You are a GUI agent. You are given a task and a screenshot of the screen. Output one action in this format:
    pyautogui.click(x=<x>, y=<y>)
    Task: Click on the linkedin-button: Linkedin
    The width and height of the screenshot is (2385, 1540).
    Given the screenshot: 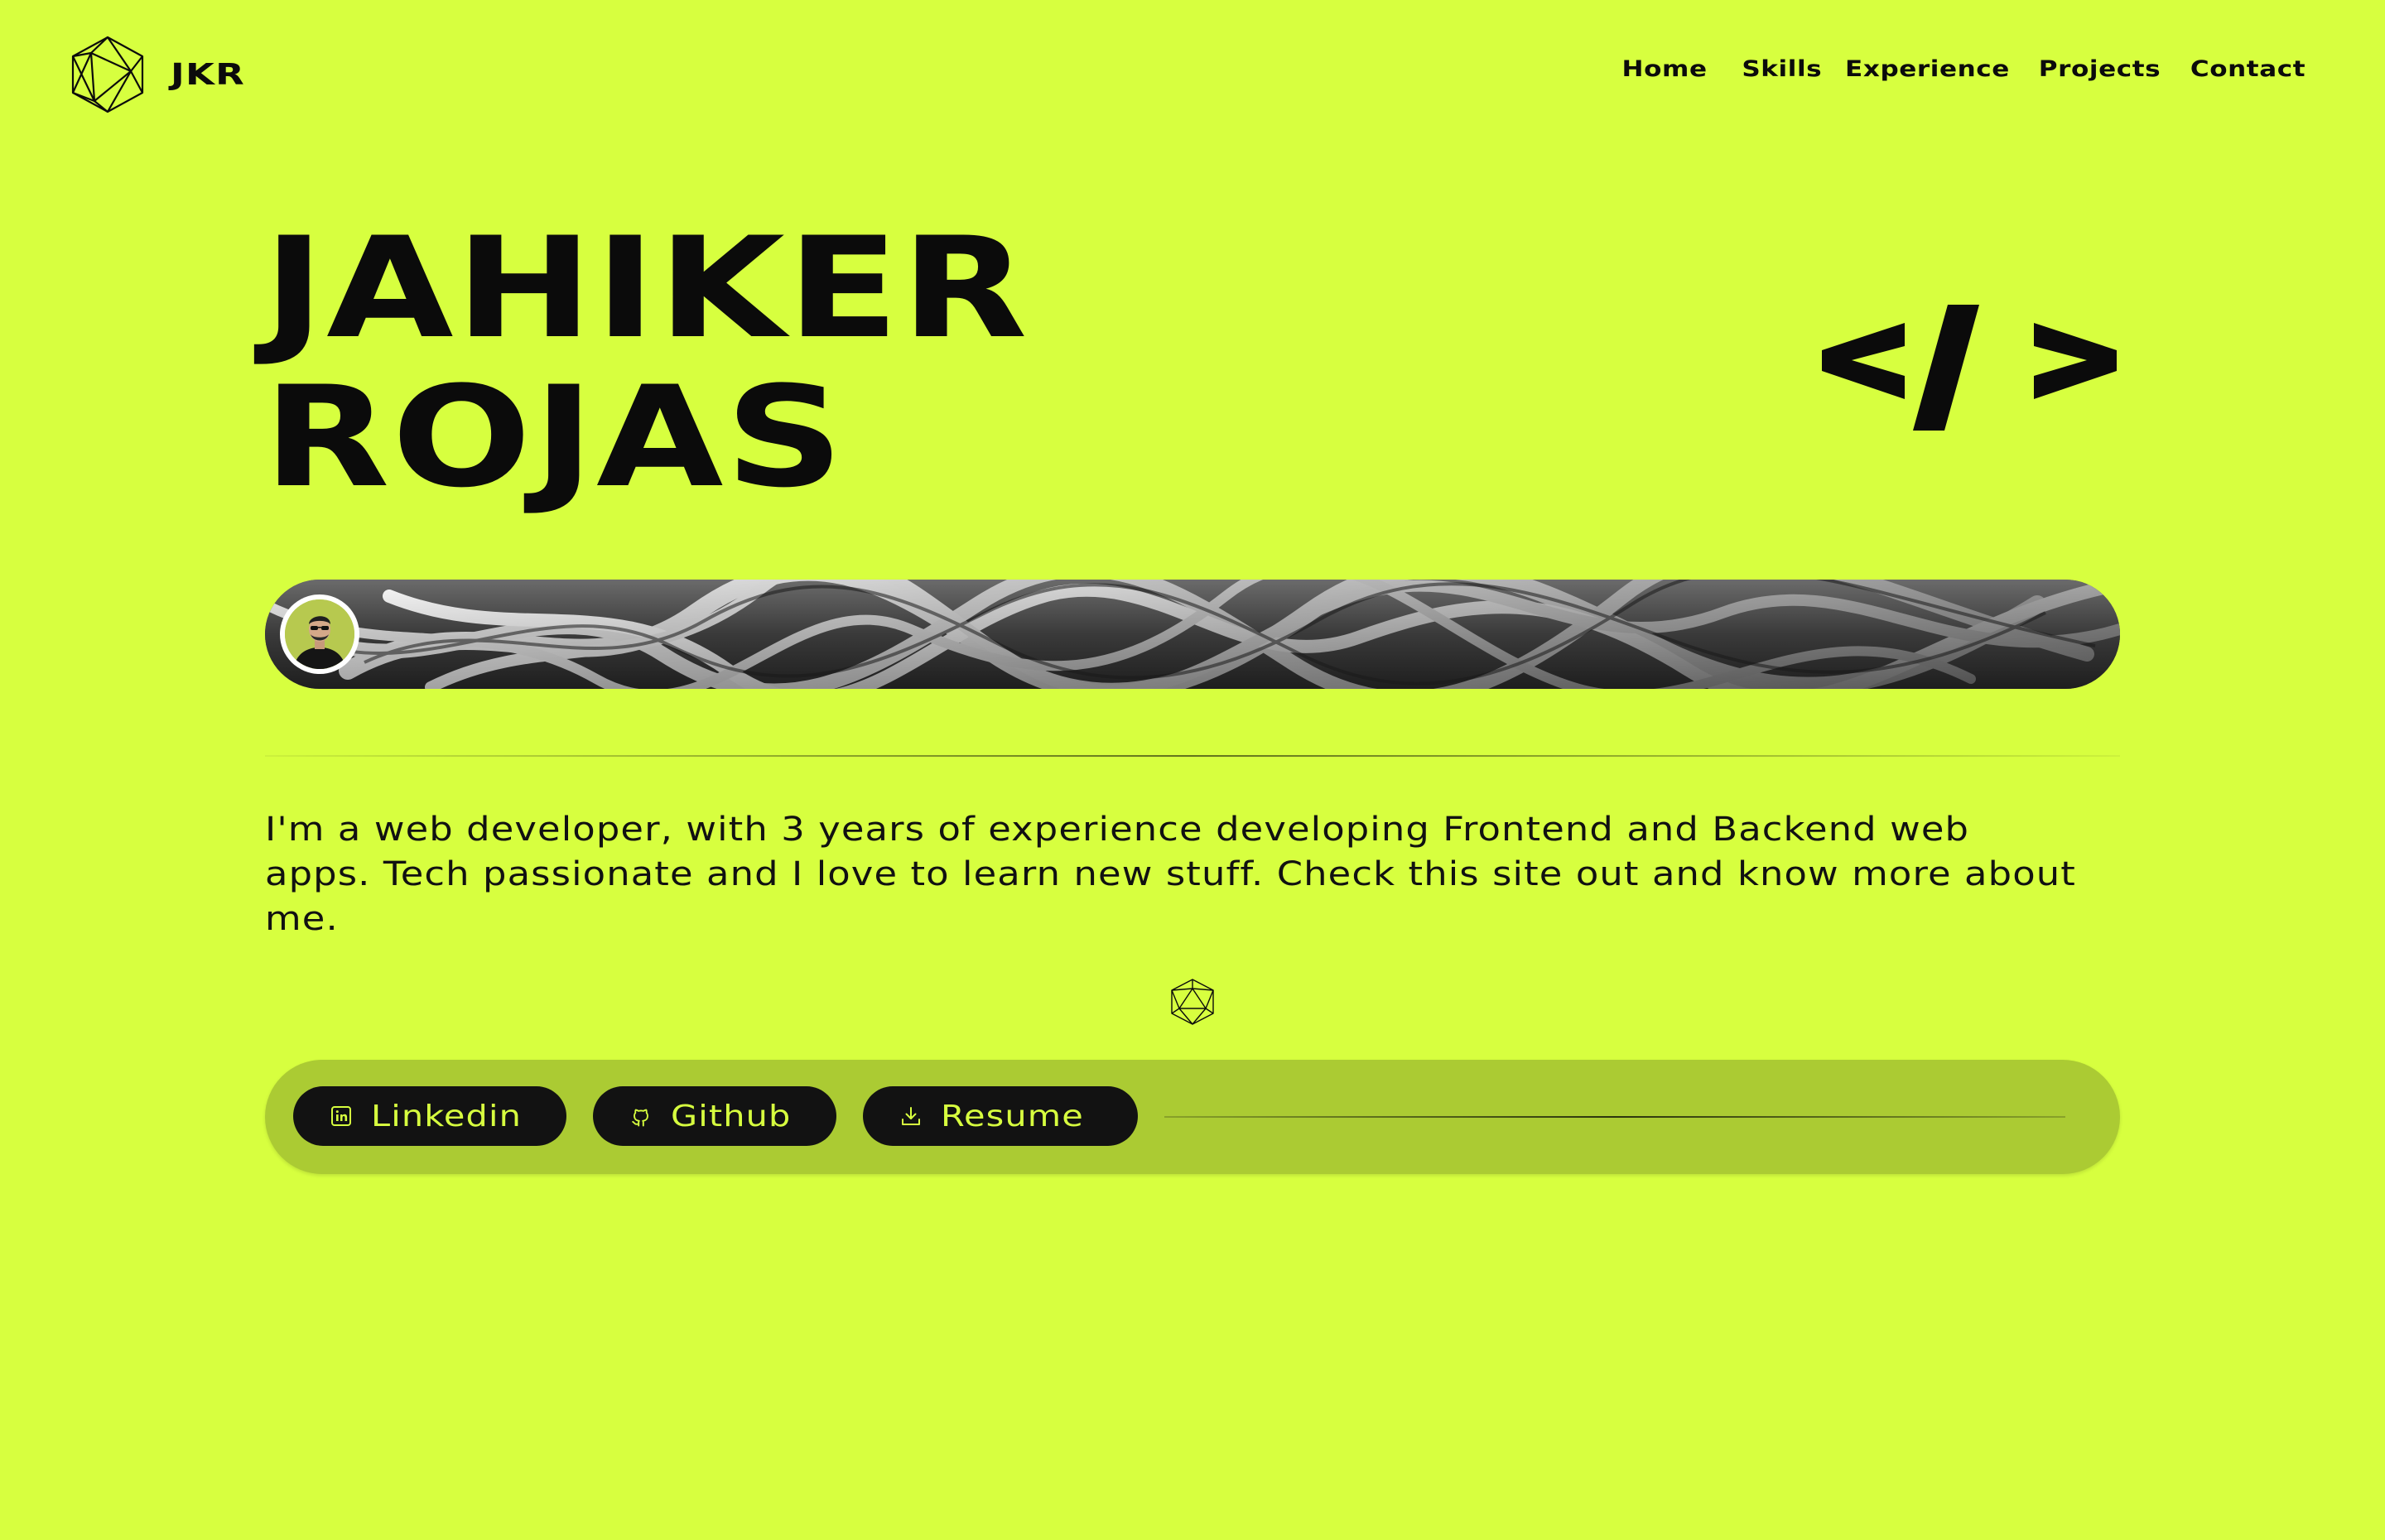 What is the action you would take?
    pyautogui.click(x=429, y=1116)
    